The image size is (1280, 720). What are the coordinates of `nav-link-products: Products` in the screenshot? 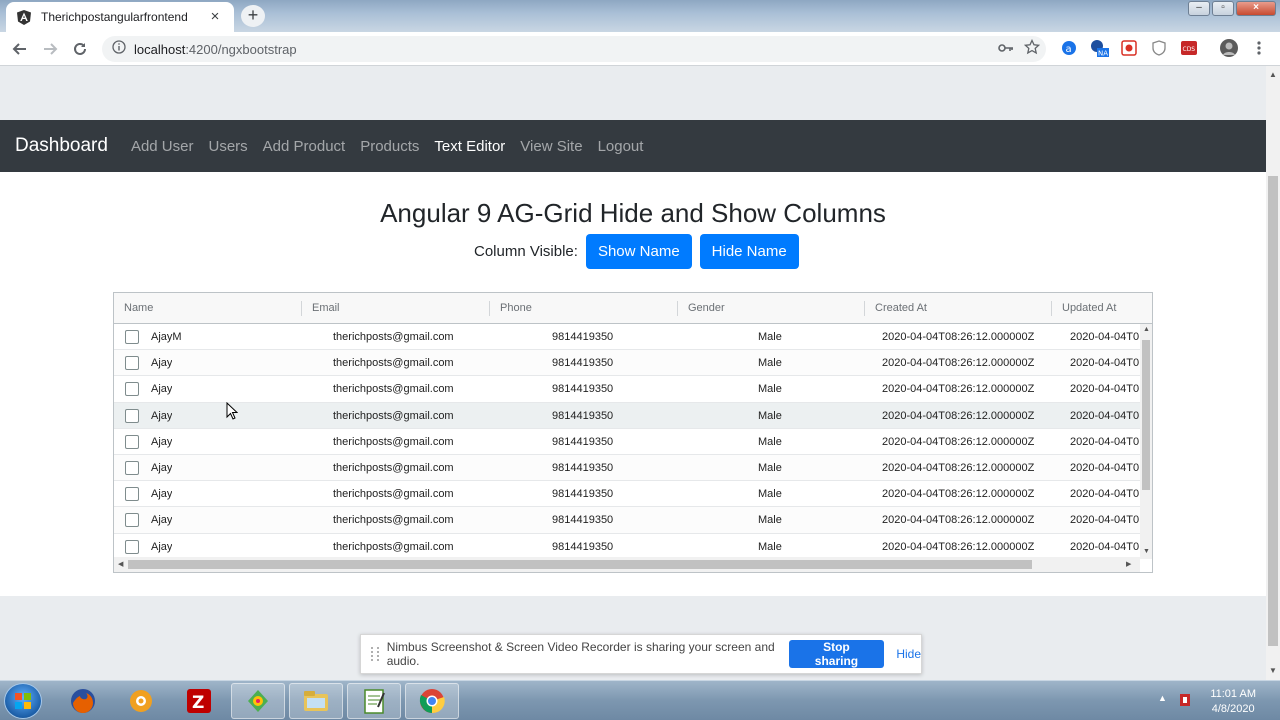 It's located at (389, 146).